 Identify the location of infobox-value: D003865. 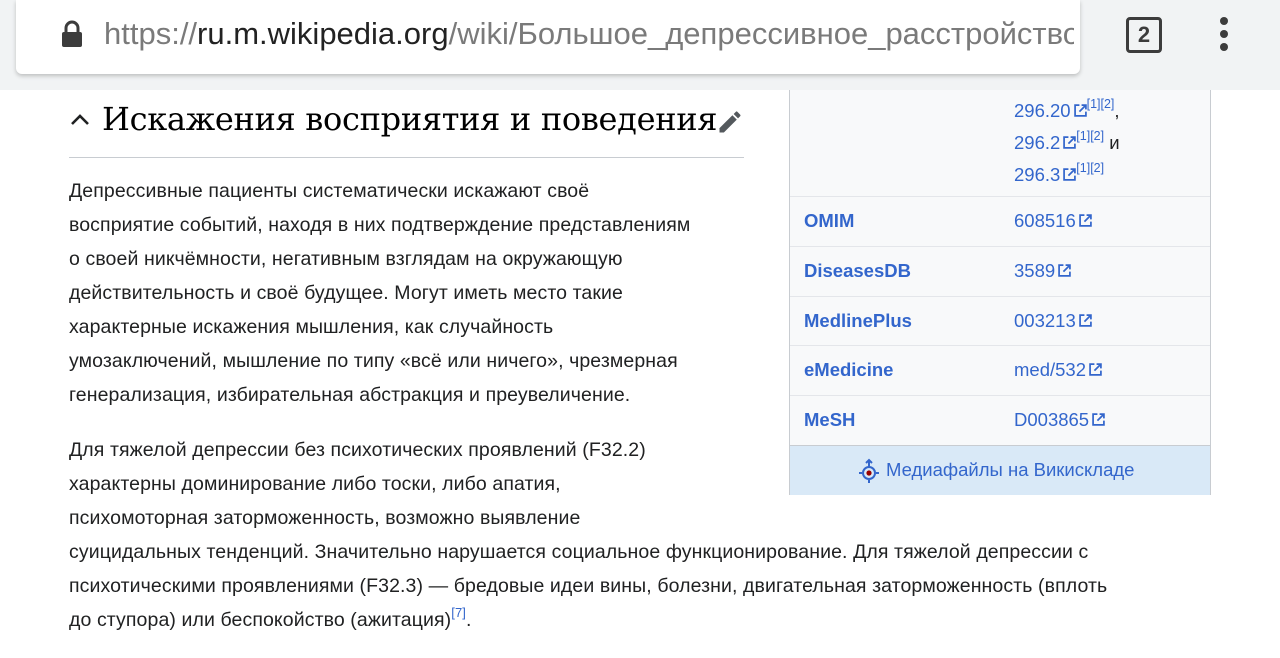
(1059, 420).